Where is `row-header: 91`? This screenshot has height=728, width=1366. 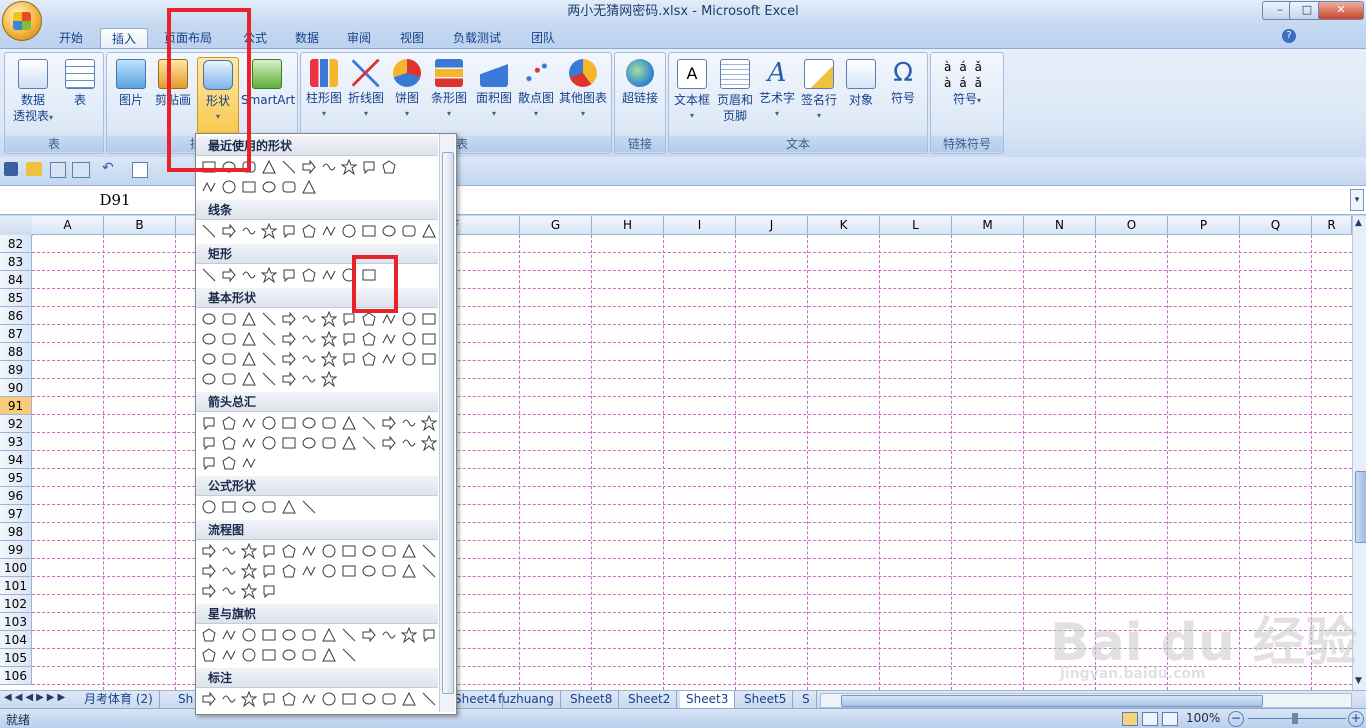
row-header: 91 is located at coordinates (16, 406).